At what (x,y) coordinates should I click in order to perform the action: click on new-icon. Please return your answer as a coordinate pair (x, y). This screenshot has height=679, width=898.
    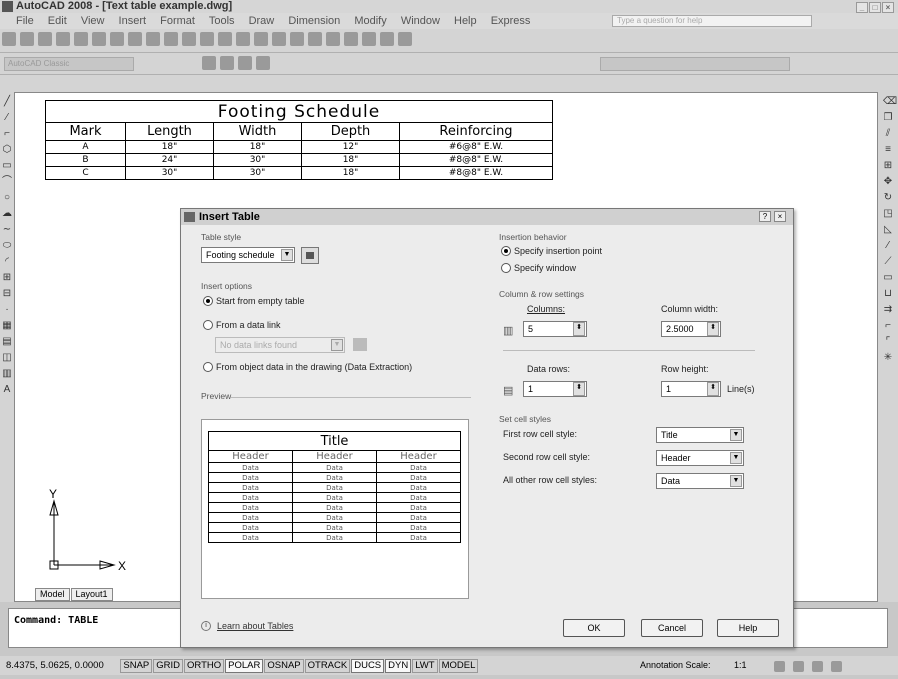
    Looking at the image, I should click on (9, 39).